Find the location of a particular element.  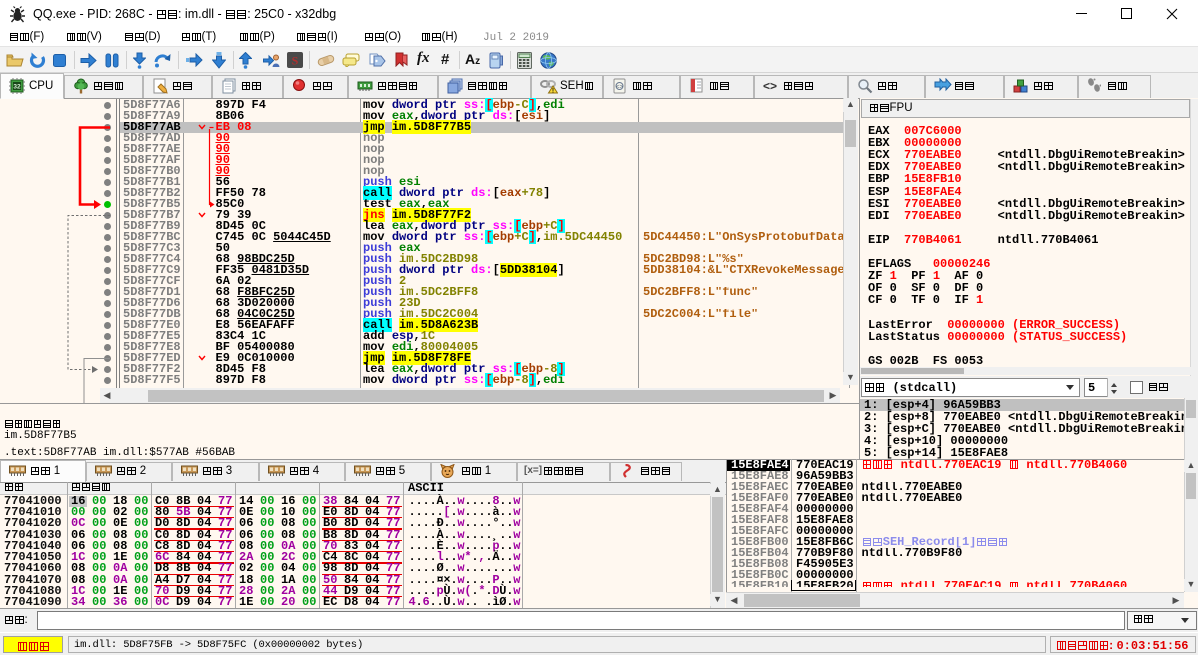

svg-text: S is located at coordinates (295, 61).